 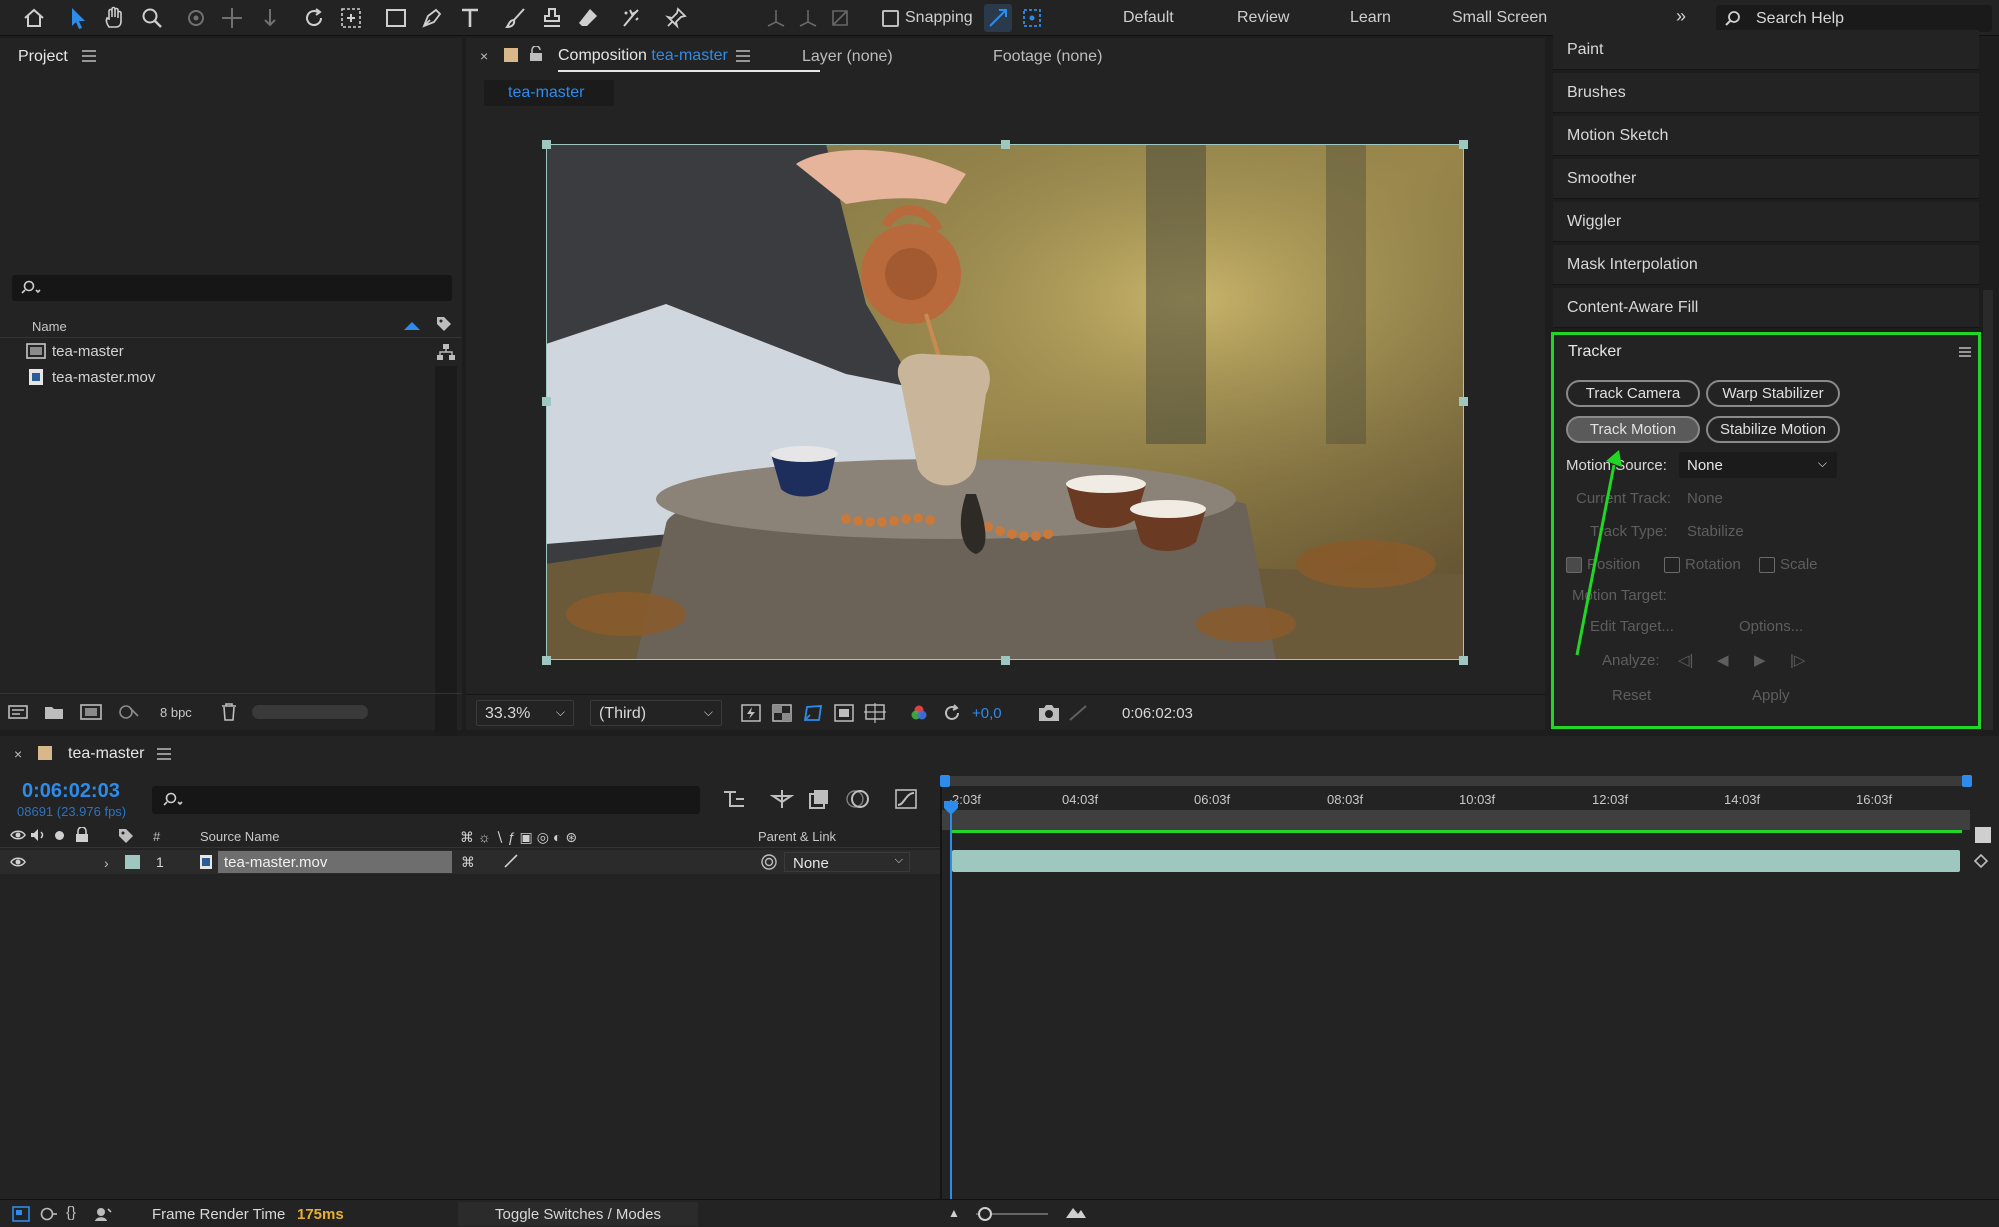 What do you see at coordinates (782, 799) in the screenshot?
I see `draft-3d-icon` at bounding box center [782, 799].